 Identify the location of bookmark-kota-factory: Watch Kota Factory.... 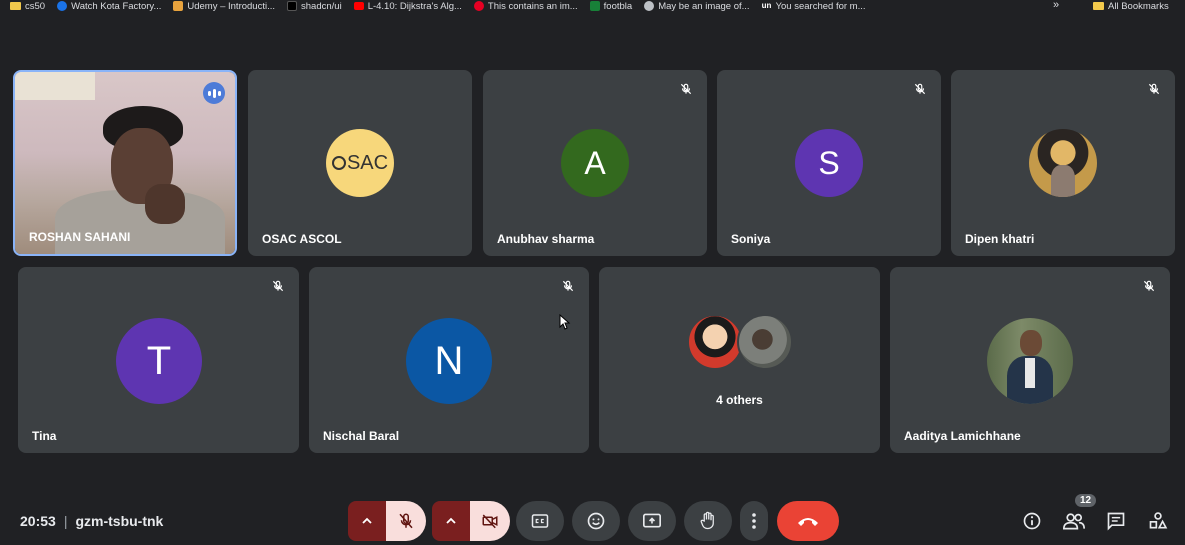
(109, 6).